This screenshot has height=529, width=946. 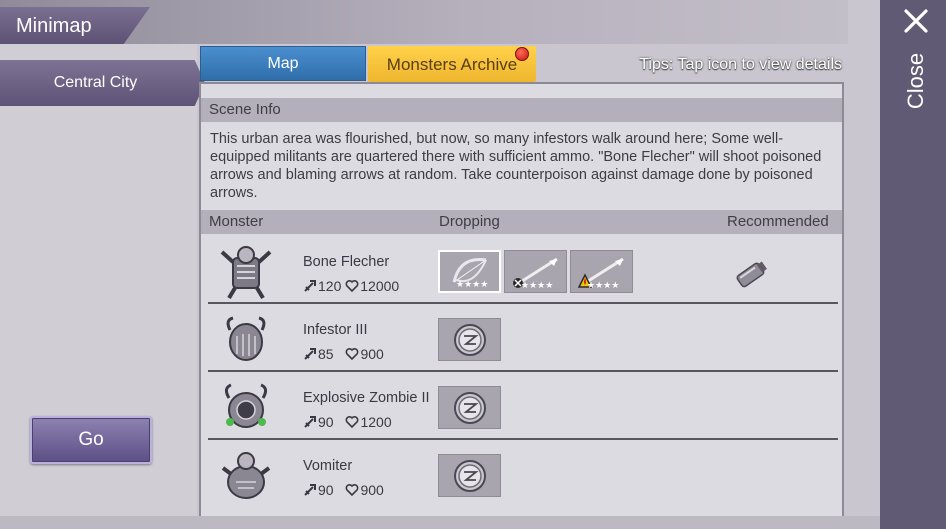 I want to click on go-button: Go, so click(x=91, y=440).